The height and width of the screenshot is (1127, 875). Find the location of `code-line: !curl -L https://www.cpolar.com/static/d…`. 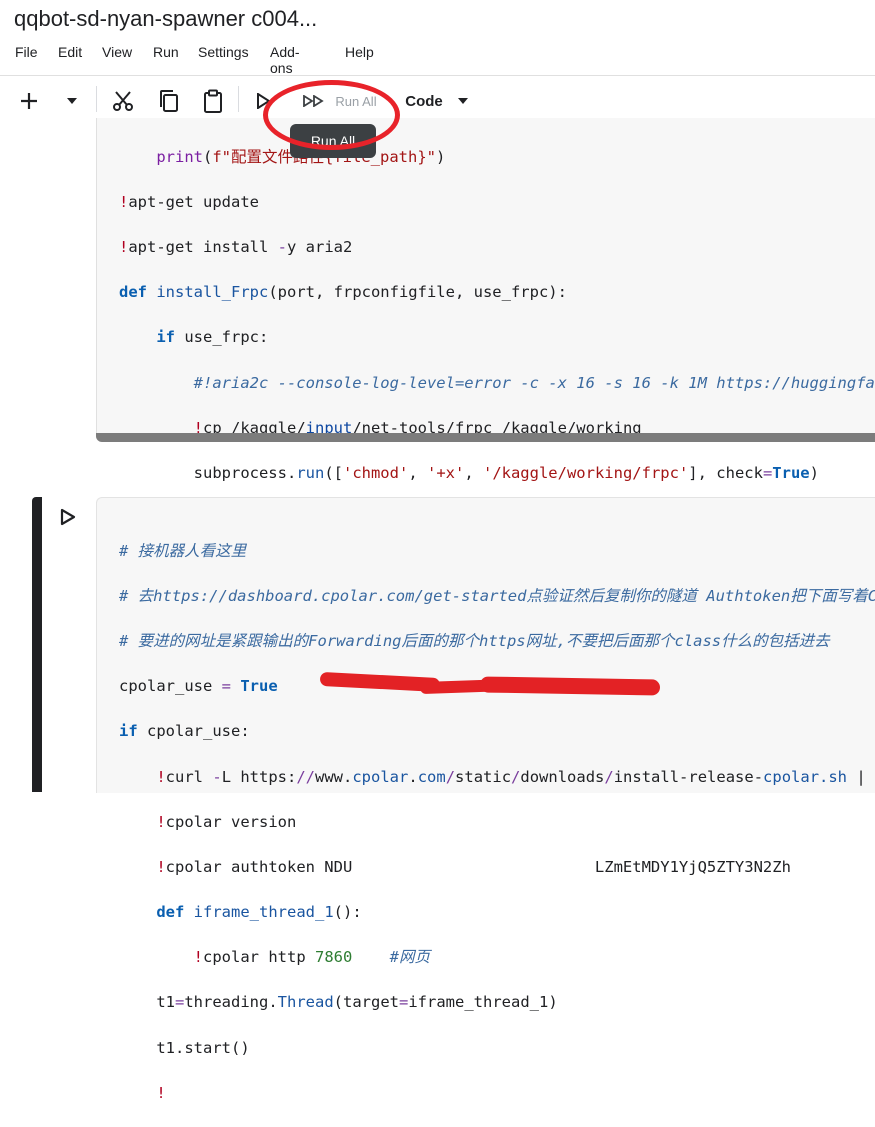

code-line: !curl -L https://www.cpolar.com/static/d… is located at coordinates (511, 776).